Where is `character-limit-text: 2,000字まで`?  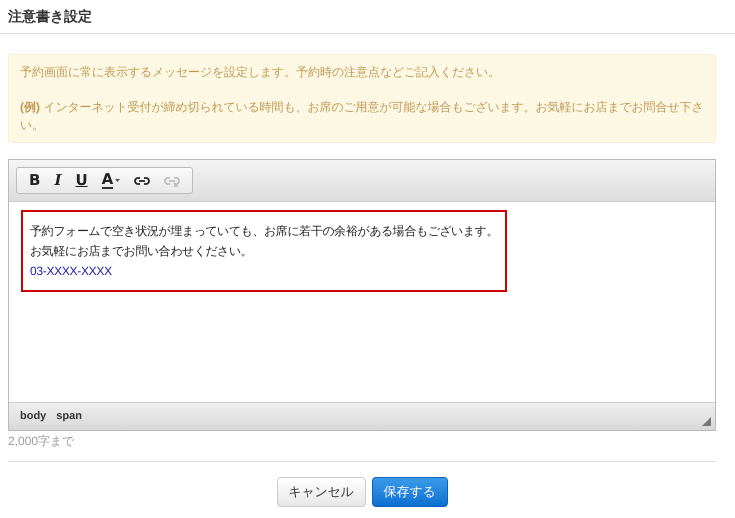 character-limit-text: 2,000字まで is located at coordinates (42, 441).